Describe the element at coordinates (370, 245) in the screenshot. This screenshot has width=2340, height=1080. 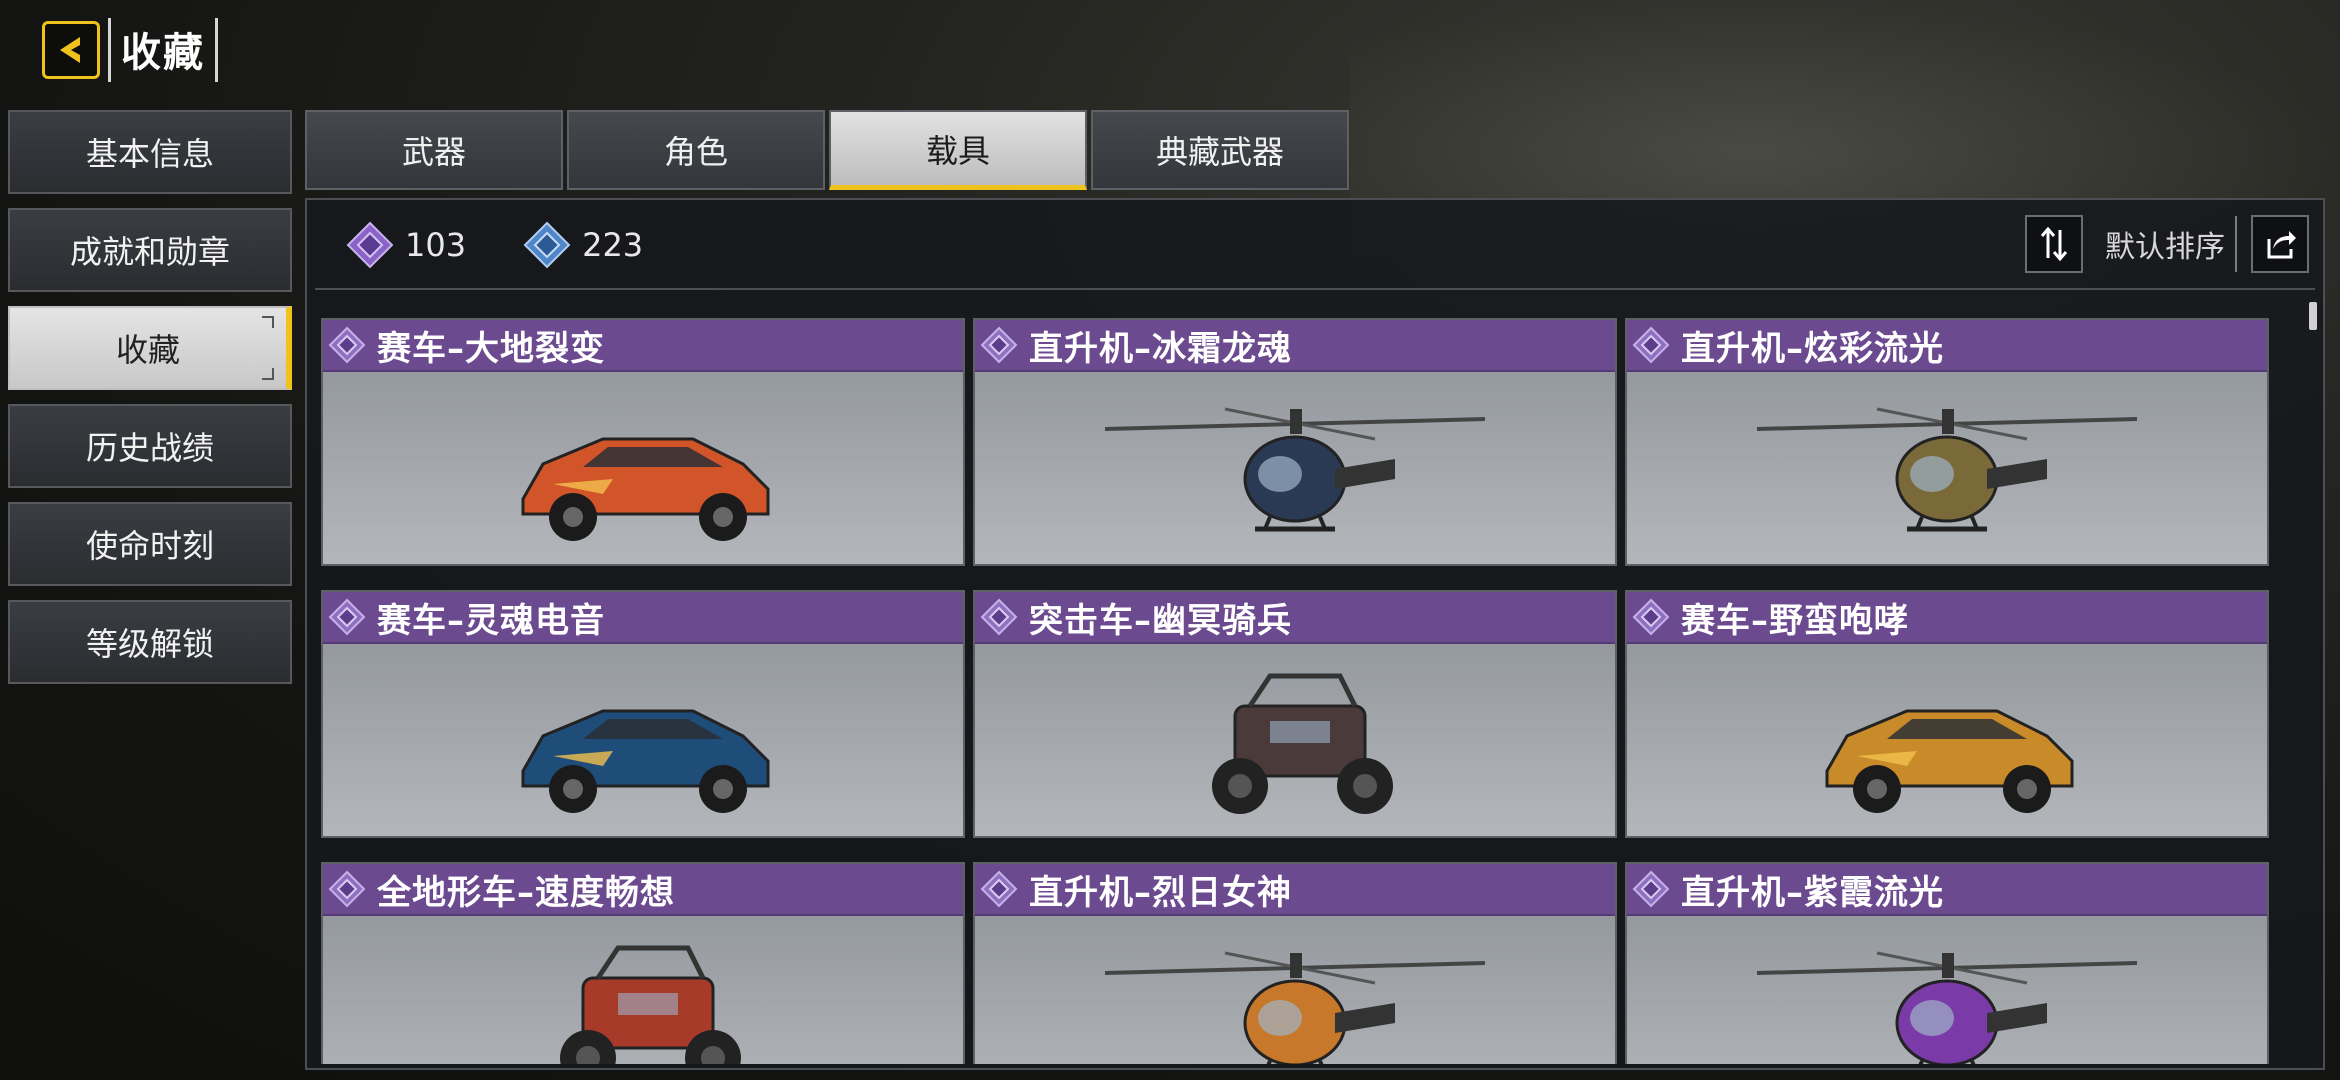
I see `purple-diamond-icon` at that location.